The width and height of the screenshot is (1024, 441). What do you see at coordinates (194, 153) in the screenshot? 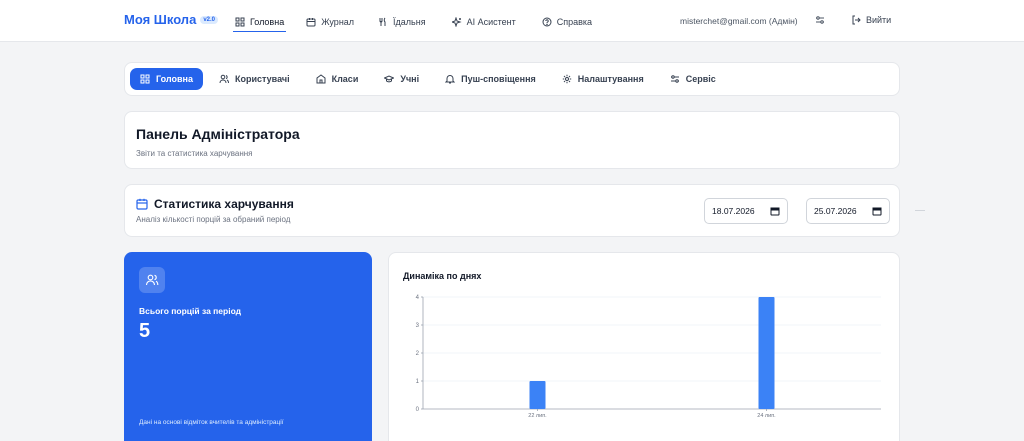
I see `page-subtitle: Звіти та статистика харчування` at bounding box center [194, 153].